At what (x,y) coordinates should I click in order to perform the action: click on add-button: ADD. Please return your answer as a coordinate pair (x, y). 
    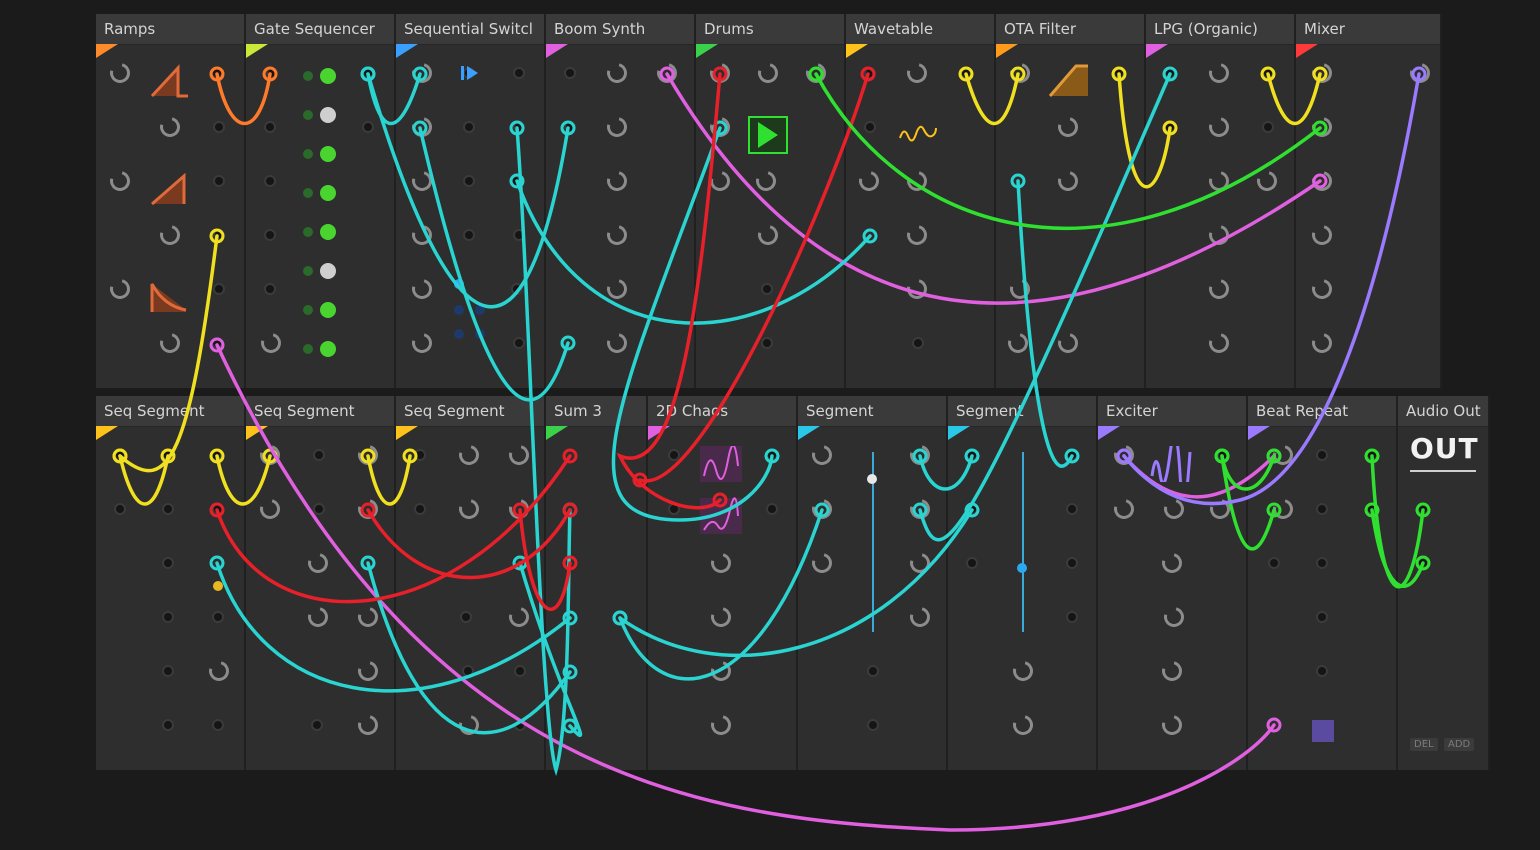
    Looking at the image, I should click on (1459, 744).